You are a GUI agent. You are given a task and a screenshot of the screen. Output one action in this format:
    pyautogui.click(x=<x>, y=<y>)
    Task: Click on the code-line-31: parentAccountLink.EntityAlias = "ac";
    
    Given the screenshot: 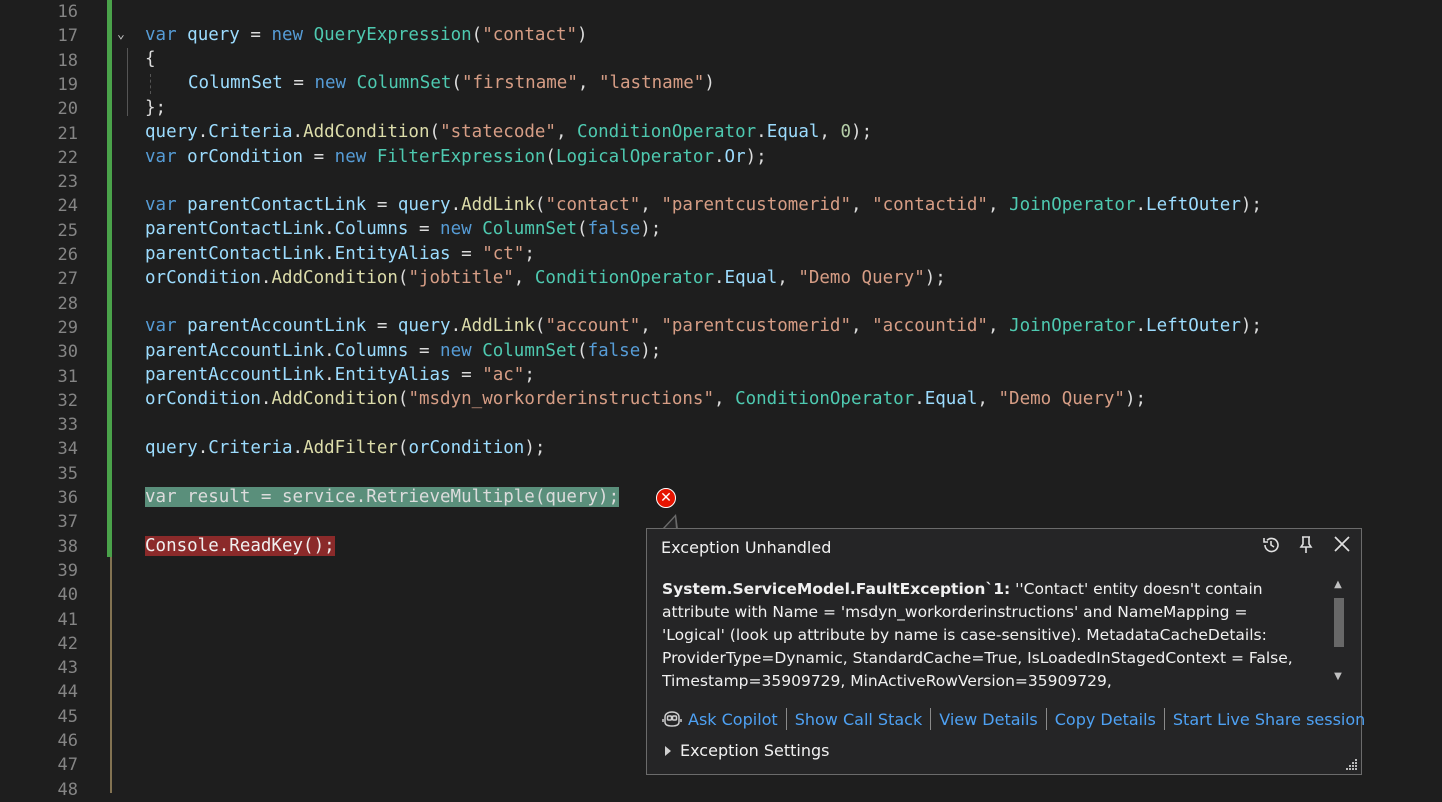 What is the action you would take?
    pyautogui.click(x=340, y=375)
    